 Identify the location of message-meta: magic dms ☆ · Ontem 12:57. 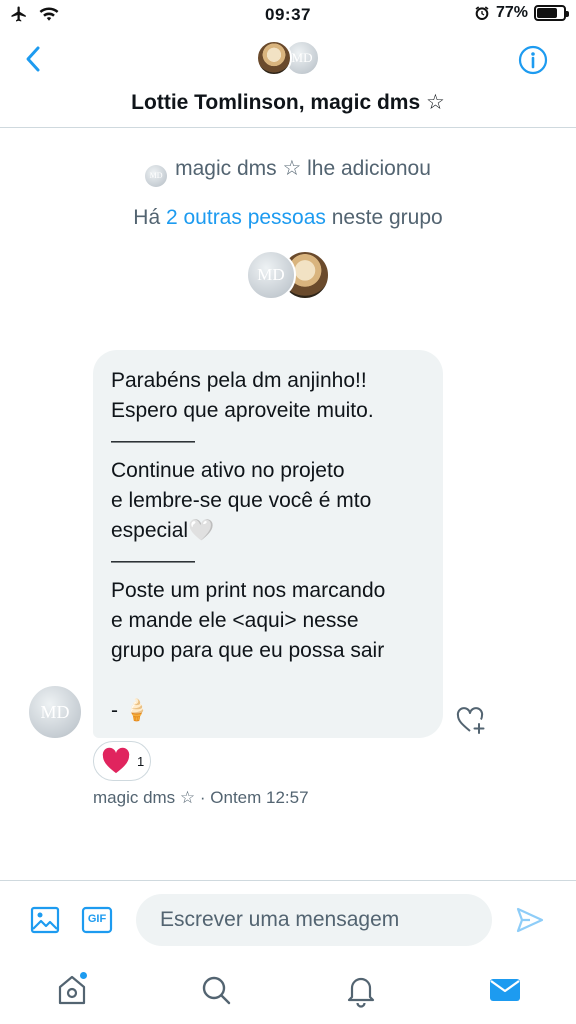
(201, 798).